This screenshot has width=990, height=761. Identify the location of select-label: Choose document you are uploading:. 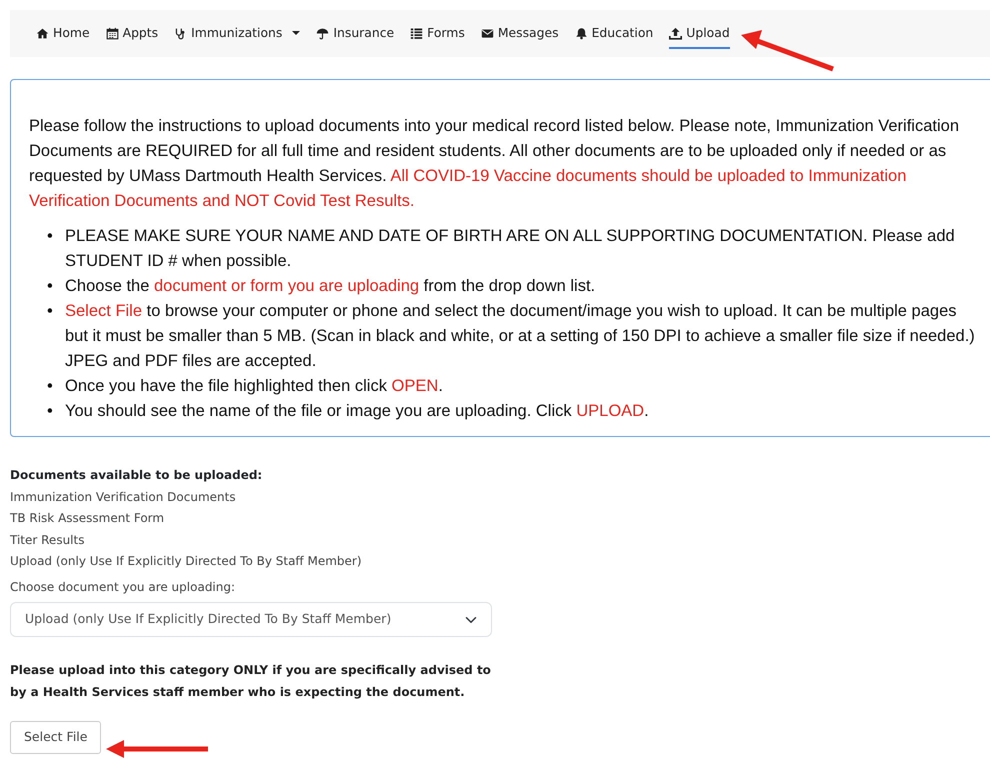
(123, 587).